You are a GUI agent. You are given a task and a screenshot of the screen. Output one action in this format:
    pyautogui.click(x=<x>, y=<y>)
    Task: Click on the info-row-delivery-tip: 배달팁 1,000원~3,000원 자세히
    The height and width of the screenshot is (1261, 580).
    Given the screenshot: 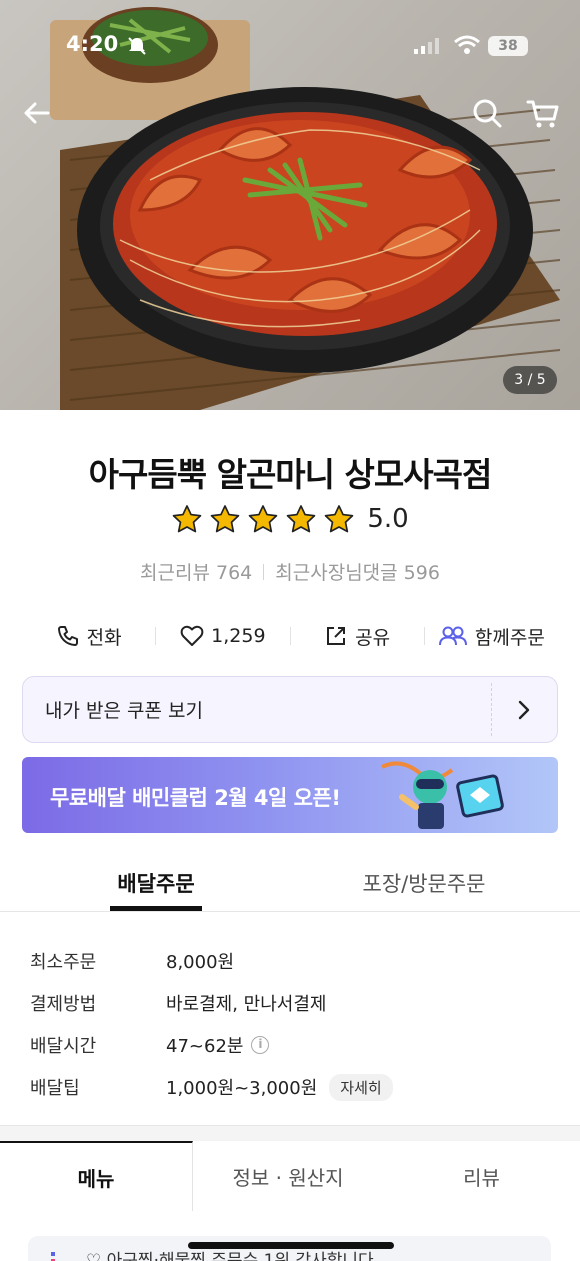 What is the action you would take?
    pyautogui.click(x=290, y=1087)
    